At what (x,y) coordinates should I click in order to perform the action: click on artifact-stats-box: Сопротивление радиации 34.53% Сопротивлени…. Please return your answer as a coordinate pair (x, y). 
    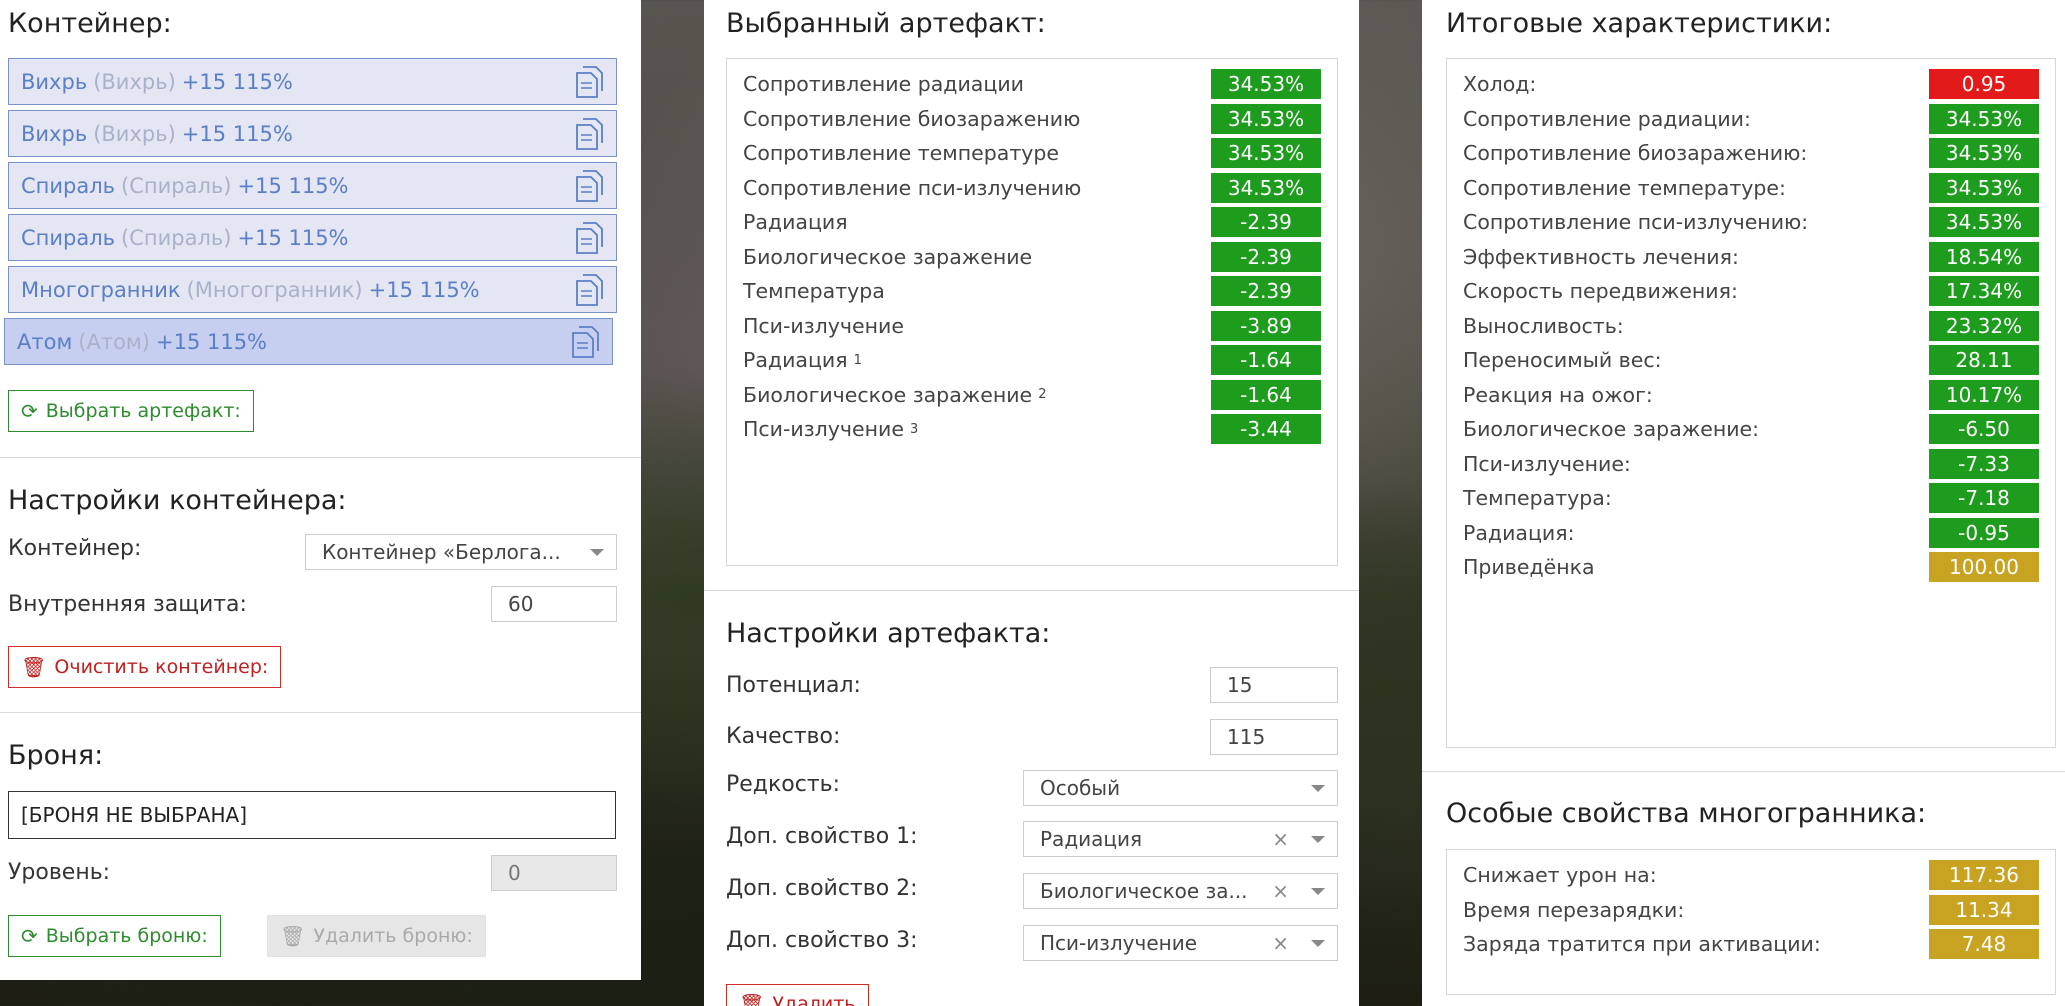
    Looking at the image, I should click on (1032, 312).